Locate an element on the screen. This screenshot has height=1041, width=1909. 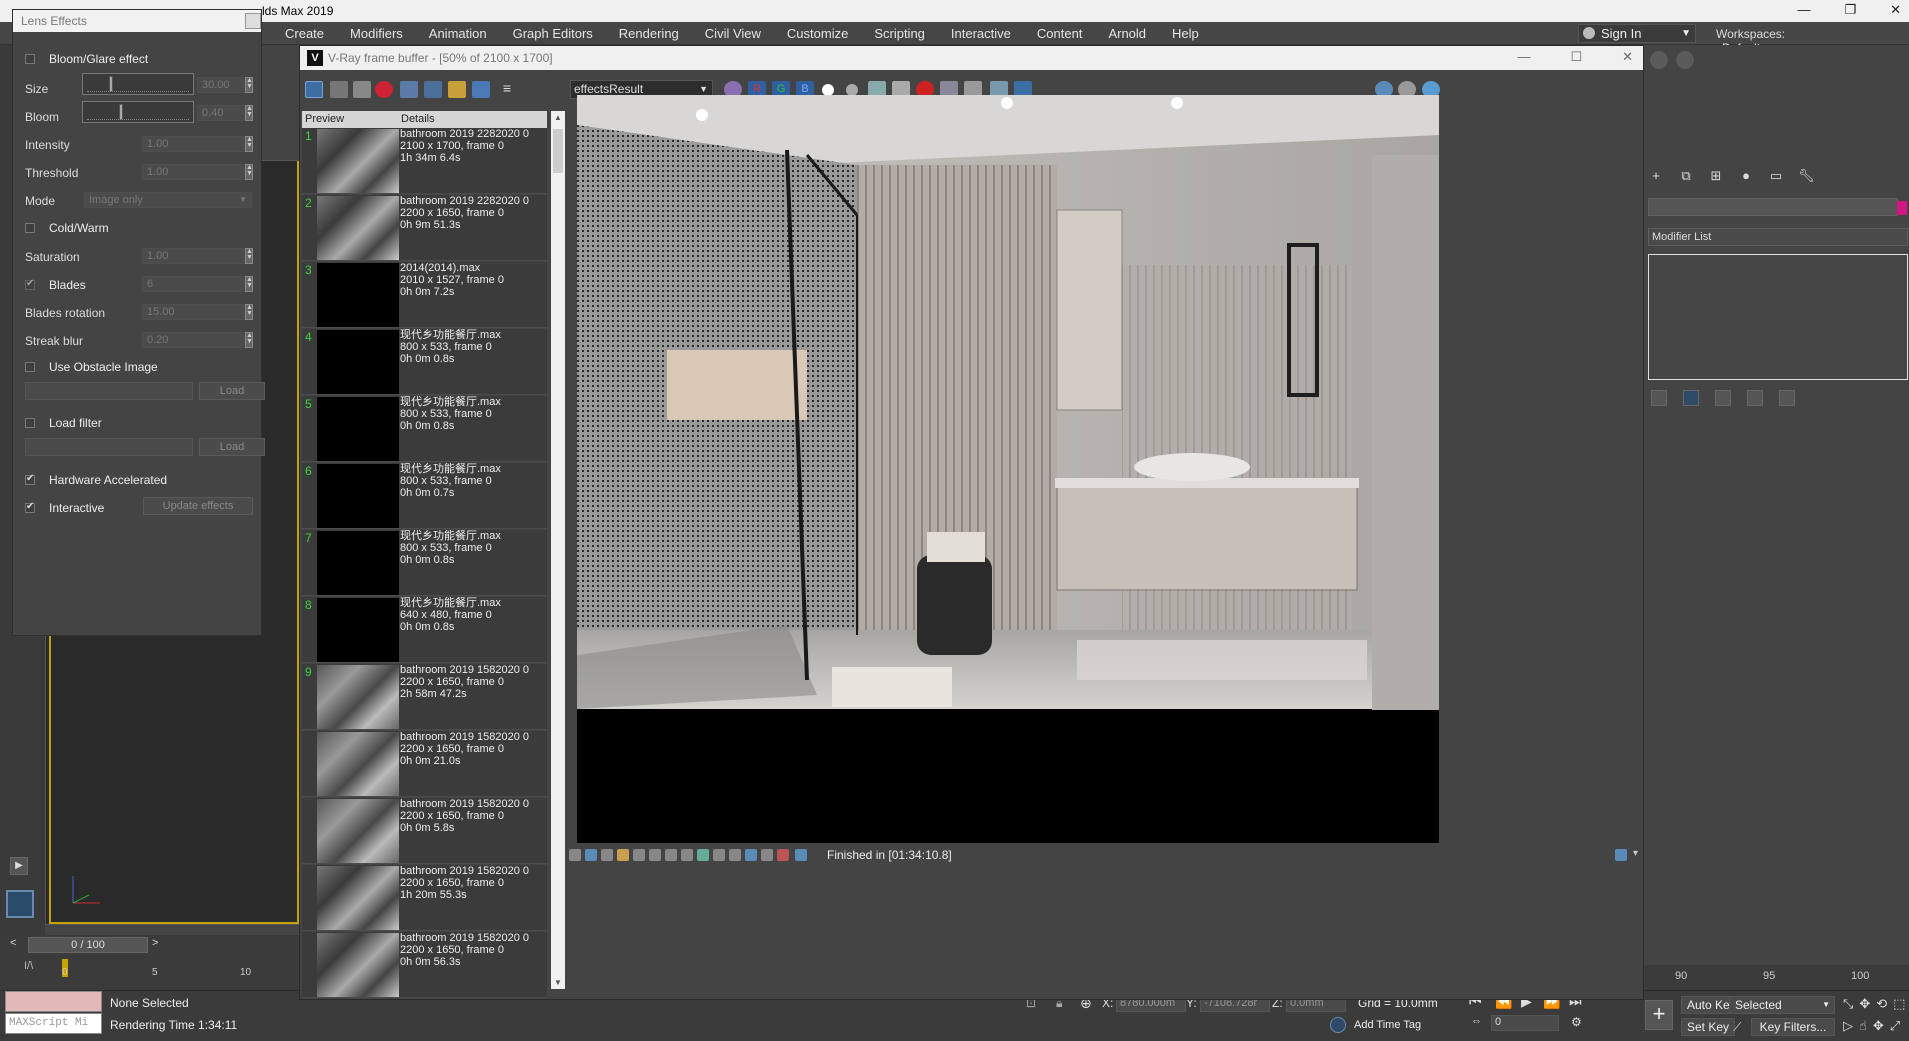
menu-interactive: Interactive is located at coordinates (981, 33).